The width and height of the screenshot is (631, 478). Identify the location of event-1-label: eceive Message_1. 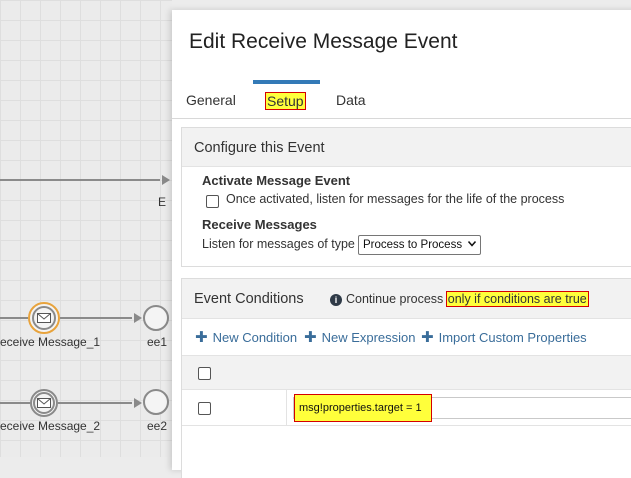
(50, 342).